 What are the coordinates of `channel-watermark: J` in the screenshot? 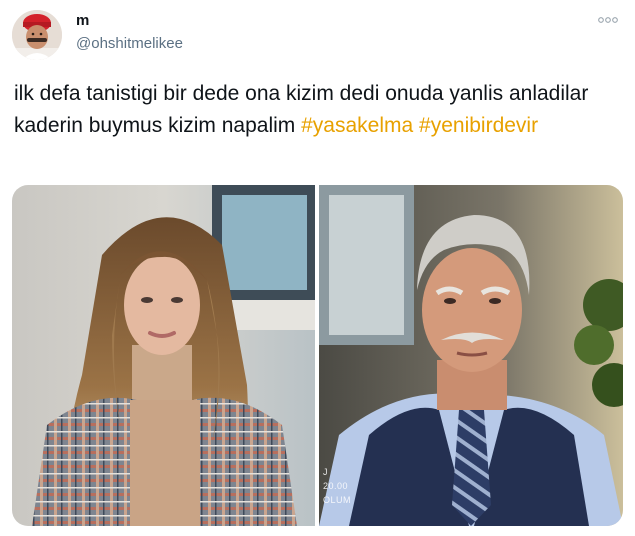 It's located at (325, 472).